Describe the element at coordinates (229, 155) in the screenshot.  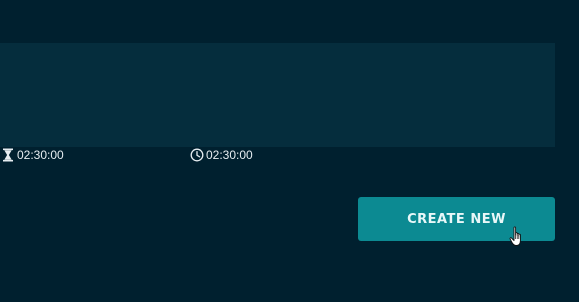
I see `time-value: 02:30:00` at that location.